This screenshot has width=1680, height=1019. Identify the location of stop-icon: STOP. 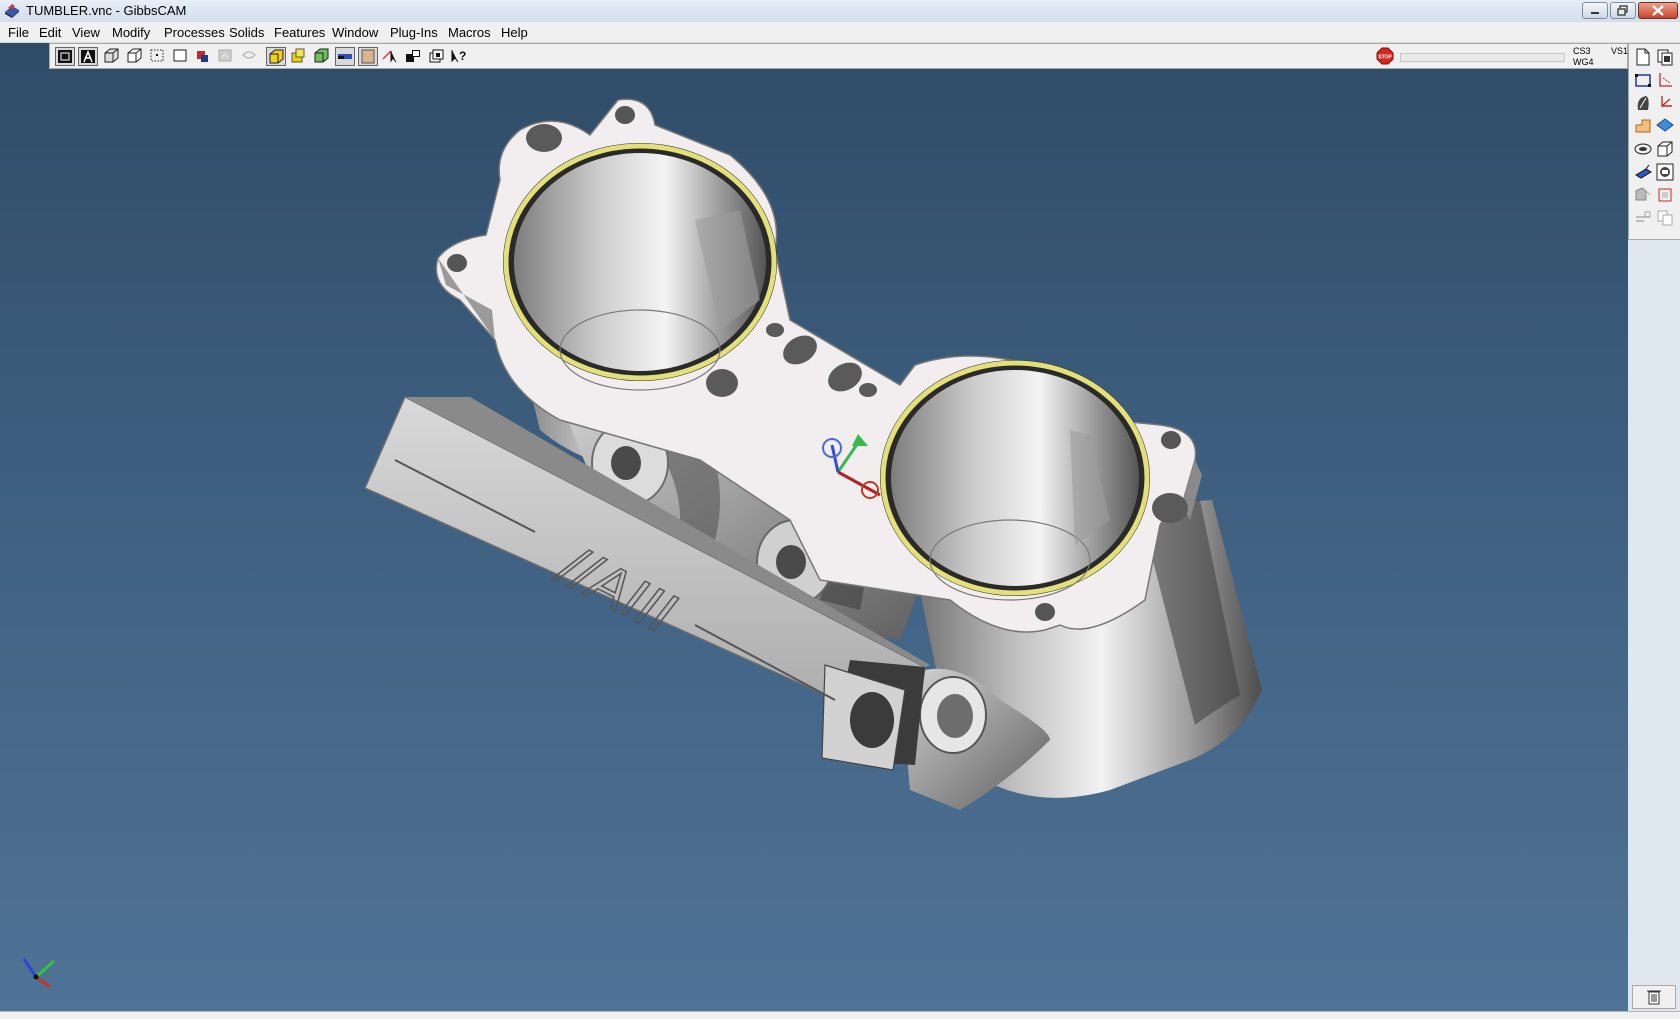
(1385, 56).